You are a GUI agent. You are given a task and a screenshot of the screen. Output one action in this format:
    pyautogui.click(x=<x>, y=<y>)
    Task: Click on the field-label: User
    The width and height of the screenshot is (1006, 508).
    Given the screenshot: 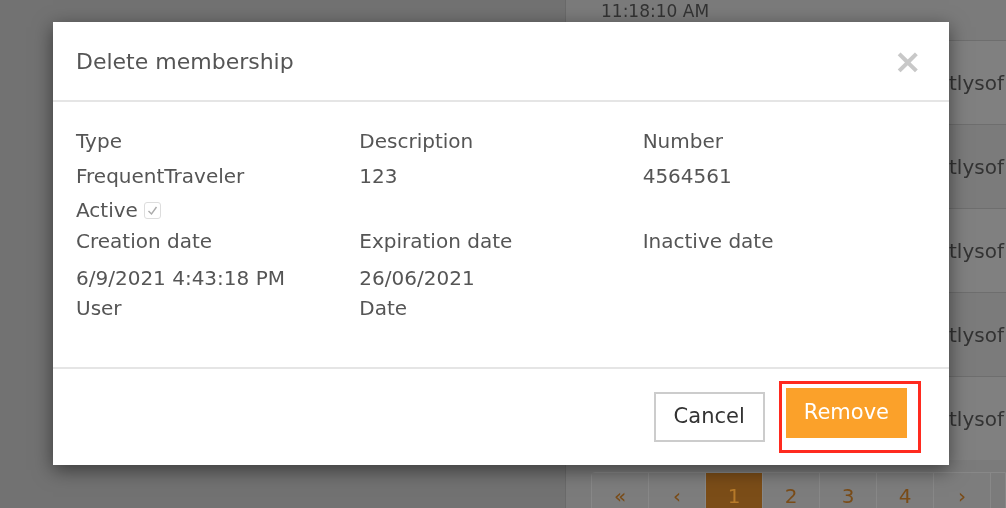 What is the action you would take?
    pyautogui.click(x=99, y=308)
    